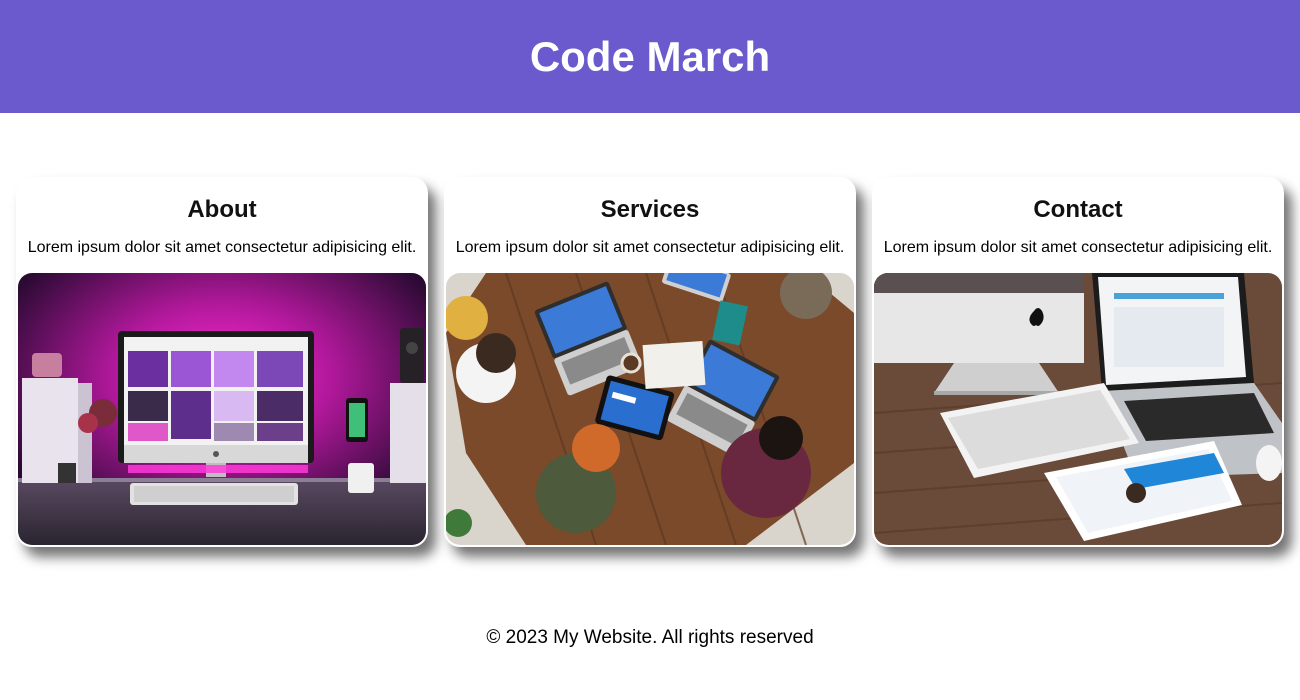 The width and height of the screenshot is (1300, 700). I want to click on copyright-text: © 2023 My Website. All rights reserved, so click(650, 637).